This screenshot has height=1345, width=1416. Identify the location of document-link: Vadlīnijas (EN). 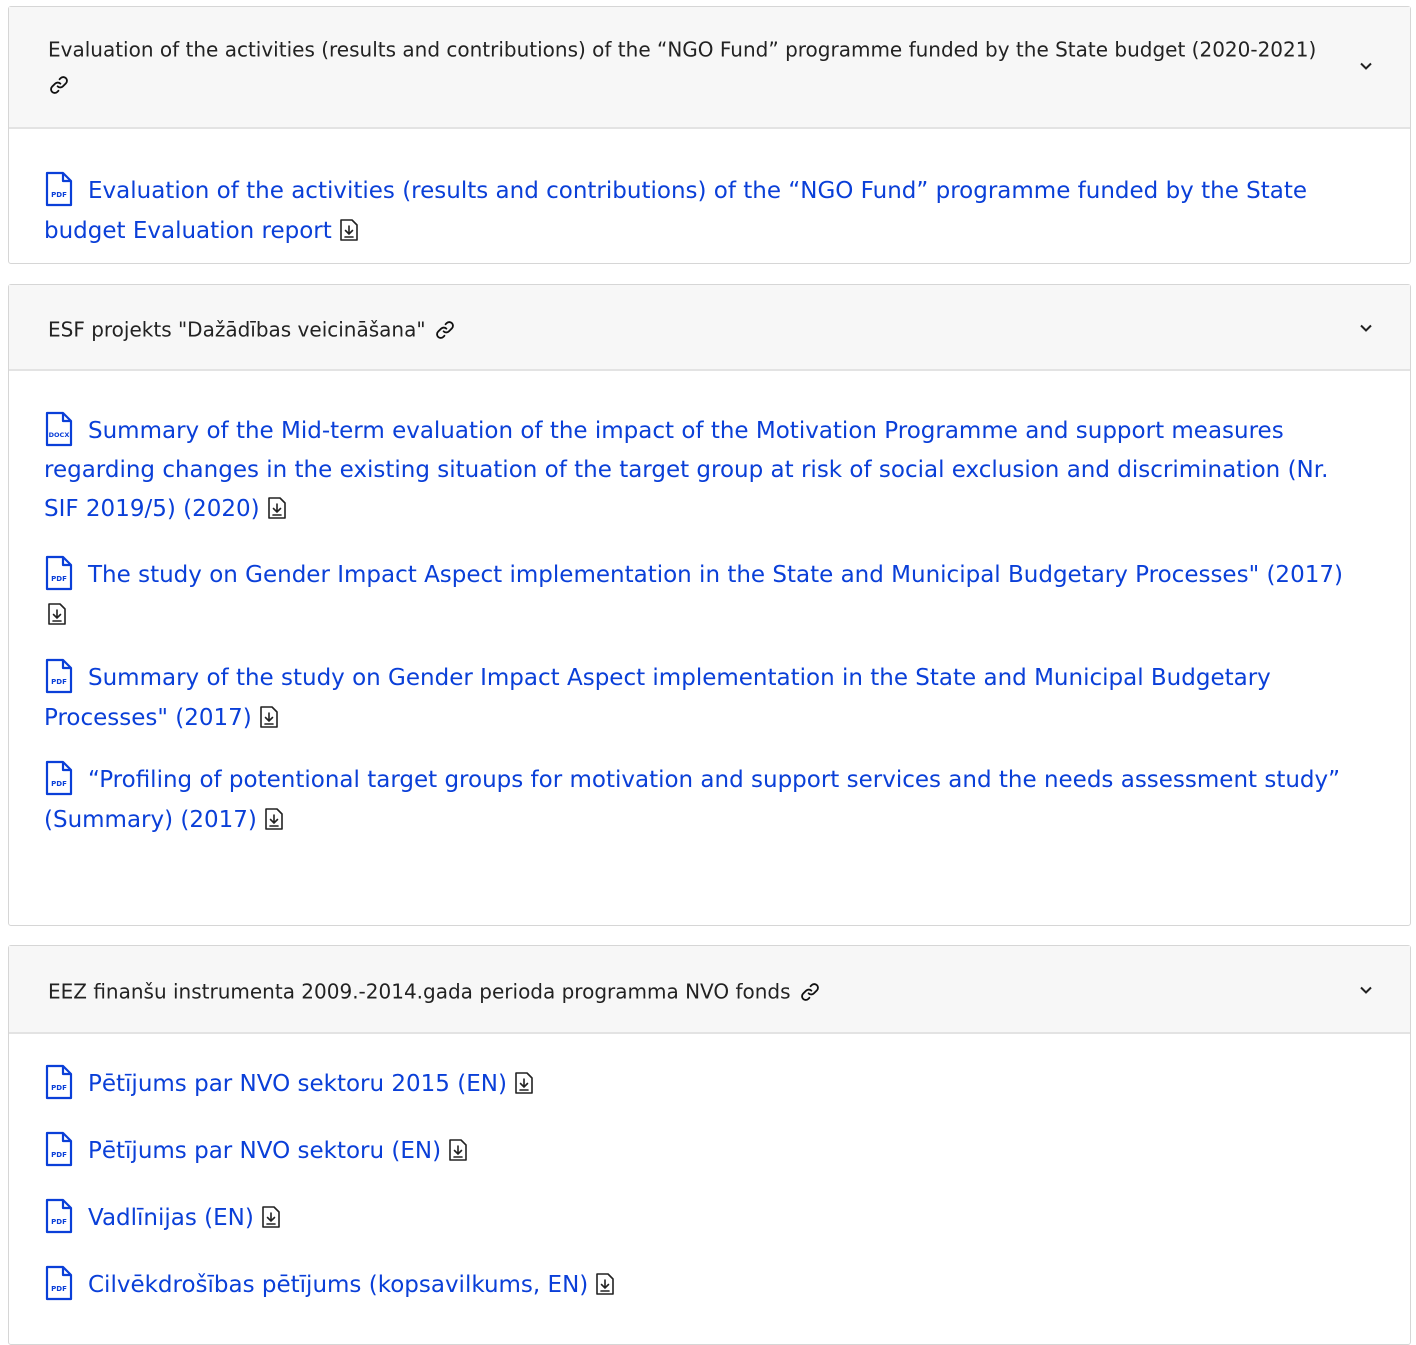
(171, 1218).